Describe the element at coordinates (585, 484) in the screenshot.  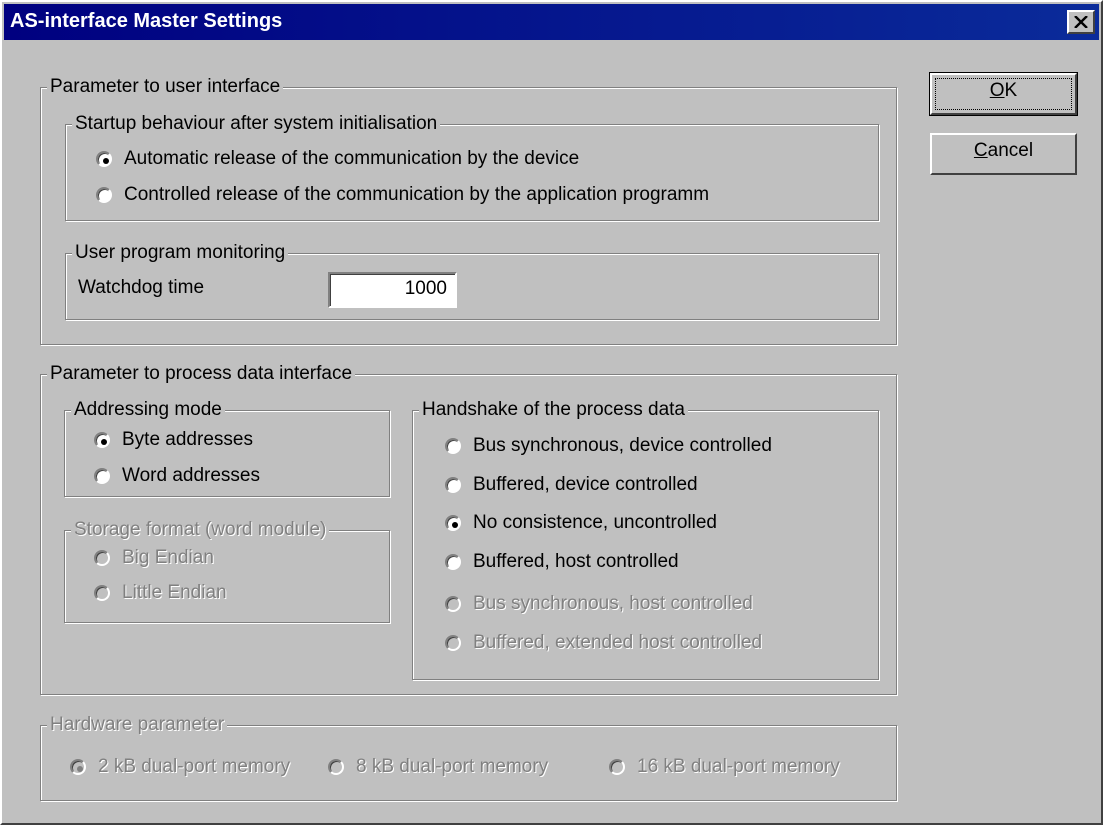
I see `radio-buffered-device-label: Buffered, device controlled` at that location.